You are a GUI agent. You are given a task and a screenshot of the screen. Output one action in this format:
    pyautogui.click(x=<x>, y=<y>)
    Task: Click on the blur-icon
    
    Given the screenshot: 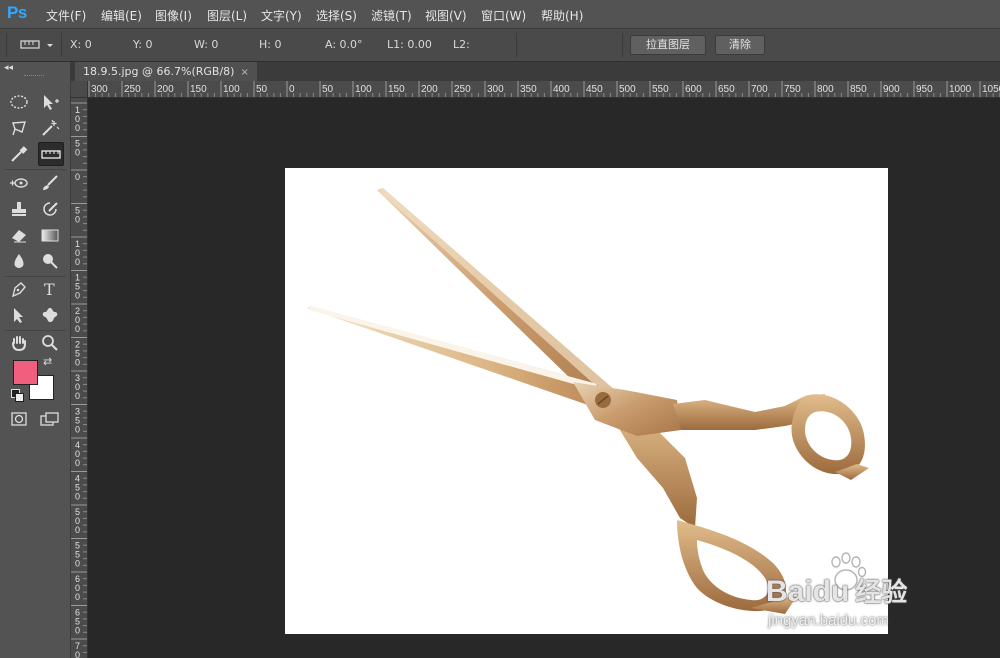 What is the action you would take?
    pyautogui.click(x=19, y=261)
    